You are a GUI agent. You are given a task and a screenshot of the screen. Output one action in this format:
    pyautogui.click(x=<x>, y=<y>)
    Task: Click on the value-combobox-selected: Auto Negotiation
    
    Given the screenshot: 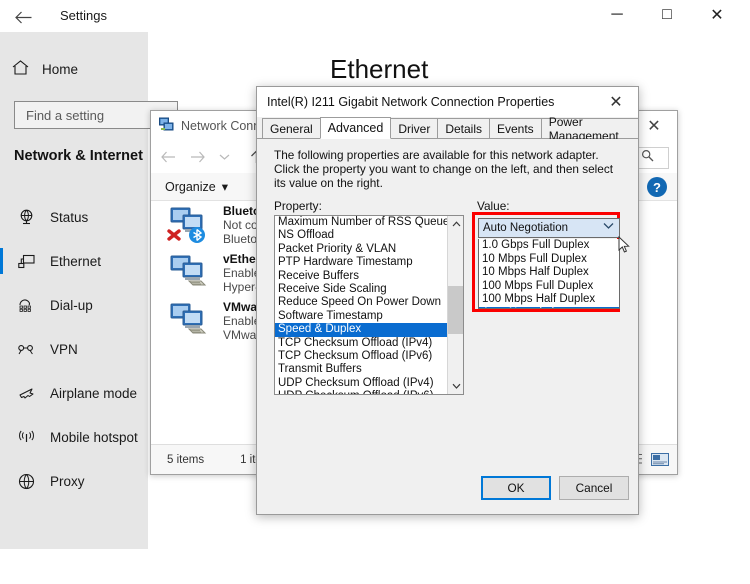 What is the action you would take?
    pyautogui.click(x=526, y=228)
    